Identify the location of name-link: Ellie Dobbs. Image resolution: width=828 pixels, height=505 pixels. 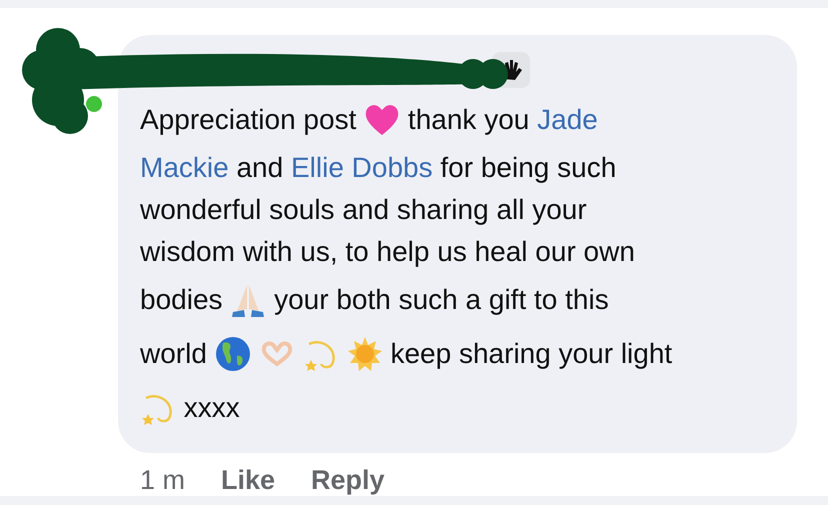
(361, 168).